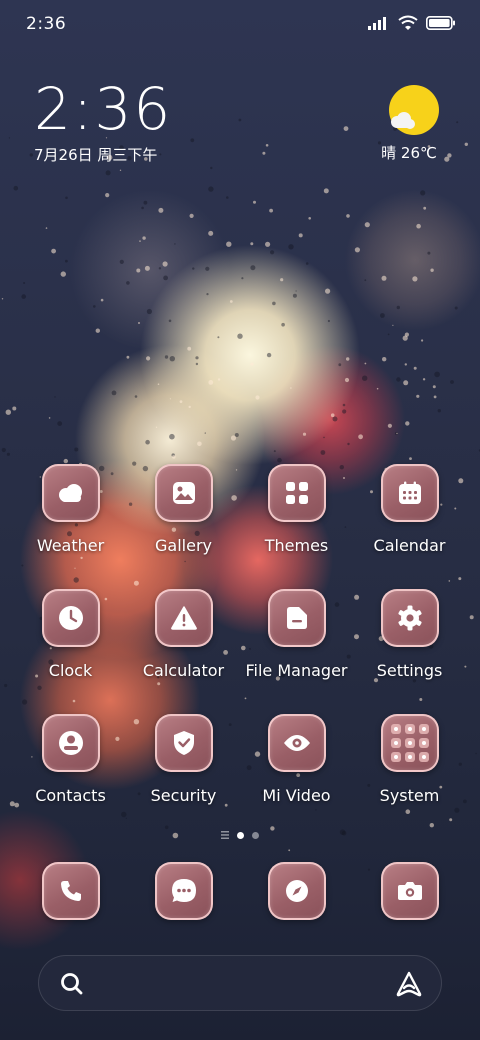  Describe the element at coordinates (440, 22) in the screenshot. I see `battery-icon` at that location.